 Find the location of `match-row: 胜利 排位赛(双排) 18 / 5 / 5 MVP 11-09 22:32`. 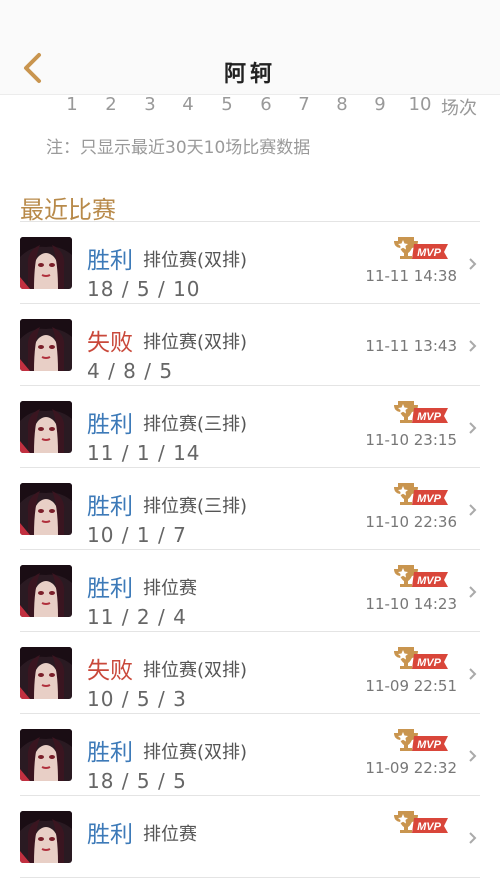

match-row: 胜利 排位赛(双排) 18 / 5 / 5 MVP 11-09 22:32 is located at coordinates (250, 755).